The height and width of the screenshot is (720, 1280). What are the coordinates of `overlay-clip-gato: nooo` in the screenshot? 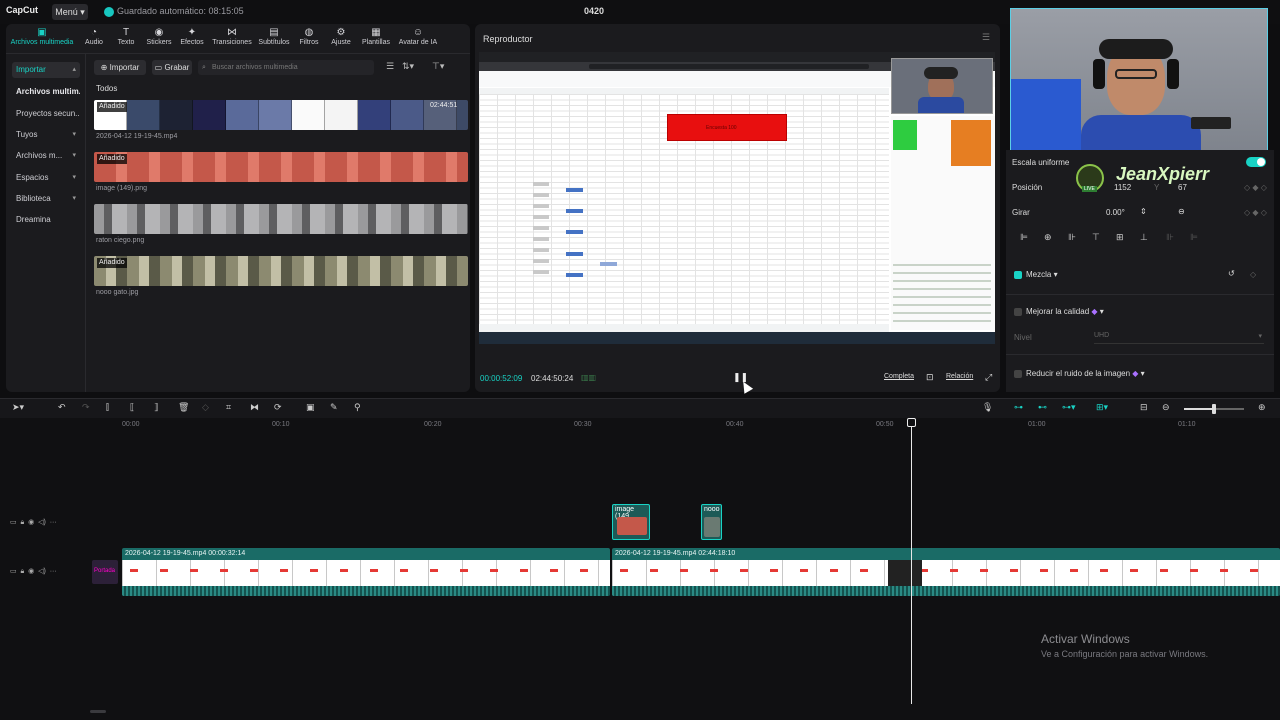 It's located at (711, 522).